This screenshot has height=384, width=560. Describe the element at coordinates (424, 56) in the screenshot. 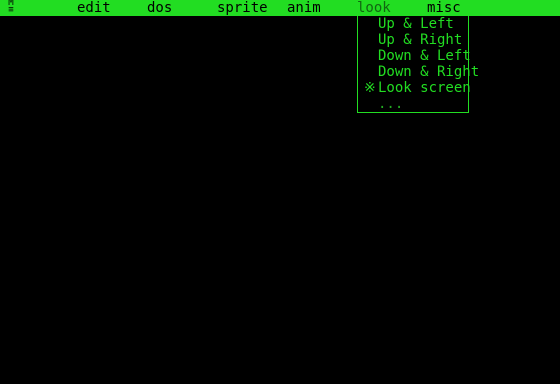

I see `menu-item-label: Down & Left` at that location.